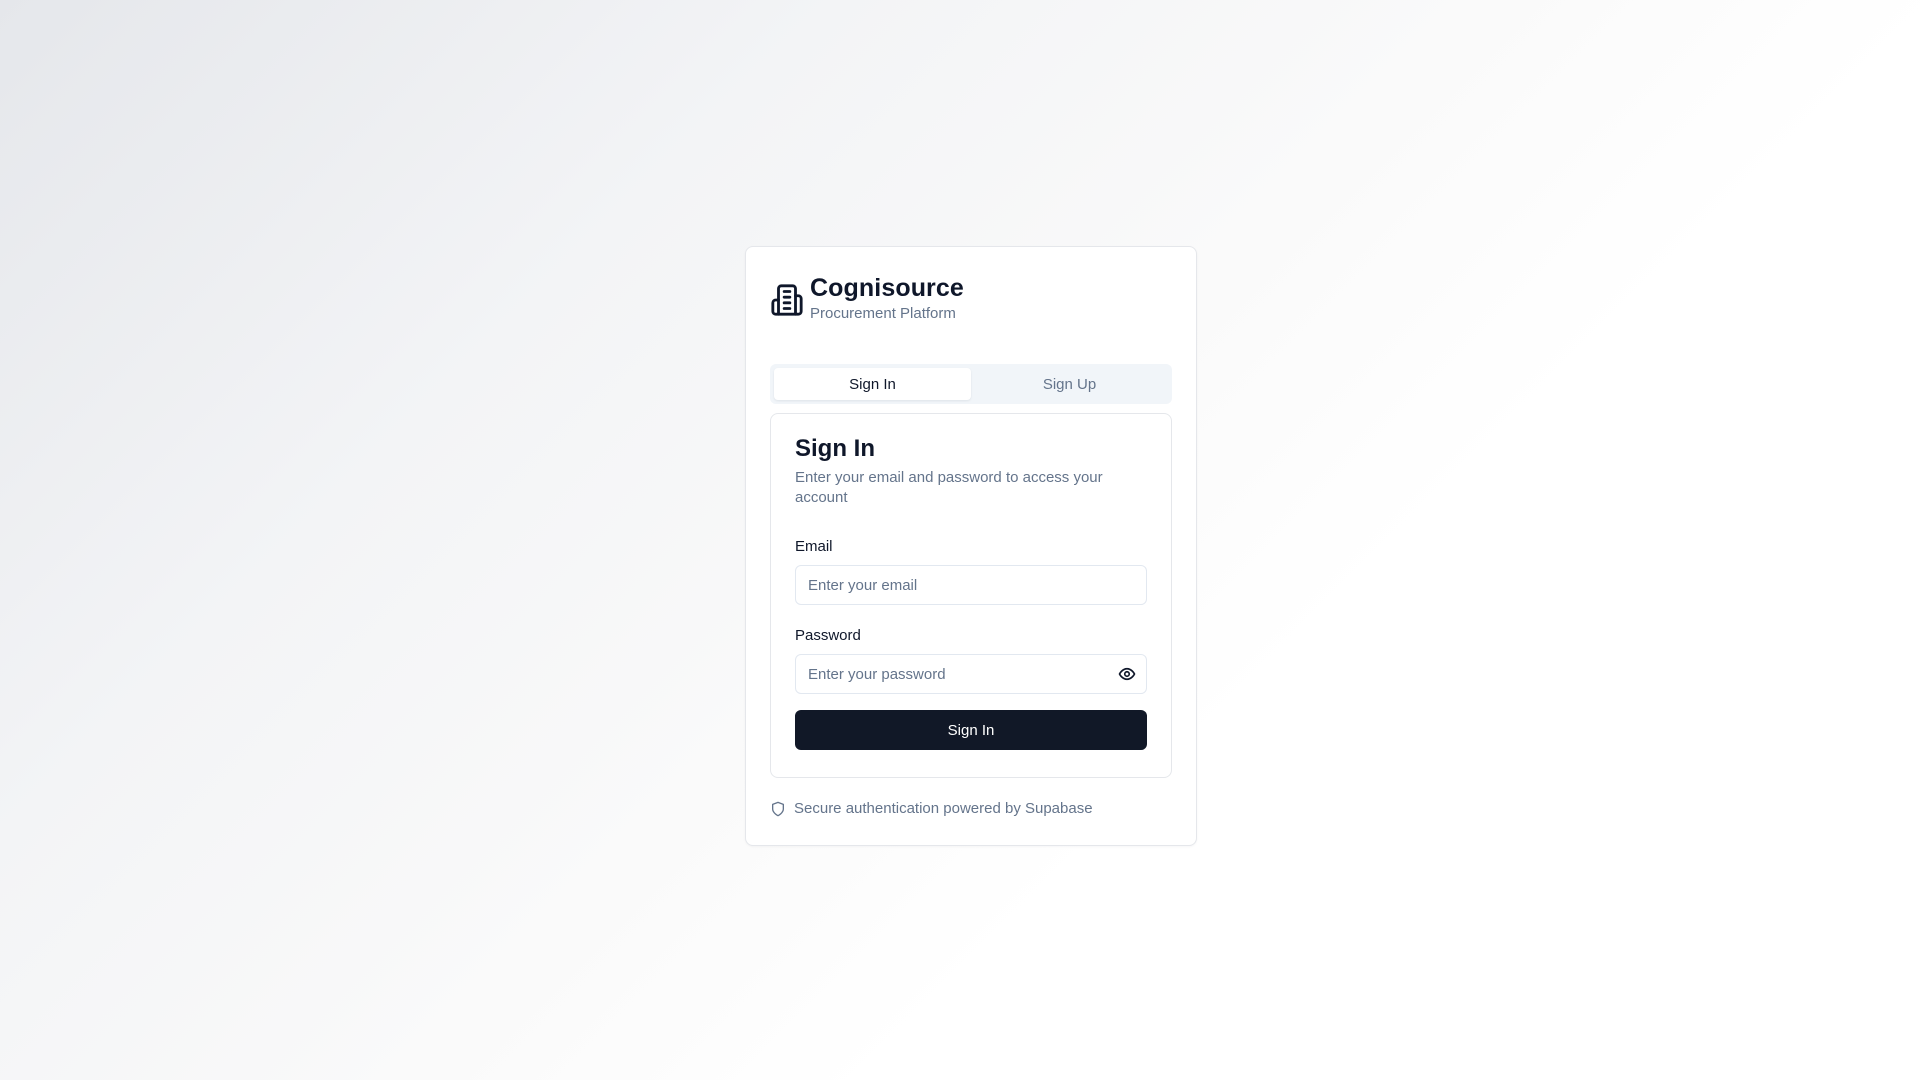 The image size is (1920, 1080). I want to click on auth-tabs: Sign In Sign Up, so click(971, 384).